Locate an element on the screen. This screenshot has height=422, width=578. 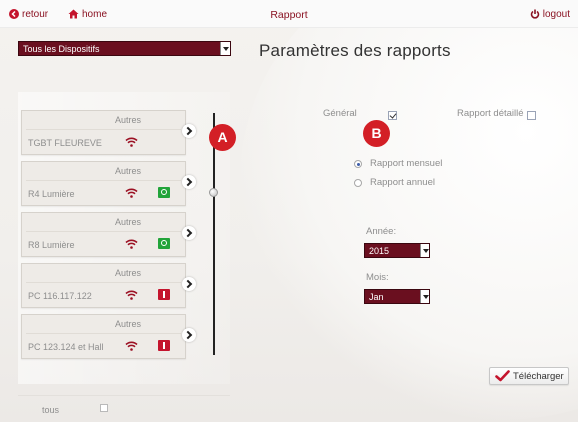
top-bar: retour home Rapport logout is located at coordinates (289, 14).